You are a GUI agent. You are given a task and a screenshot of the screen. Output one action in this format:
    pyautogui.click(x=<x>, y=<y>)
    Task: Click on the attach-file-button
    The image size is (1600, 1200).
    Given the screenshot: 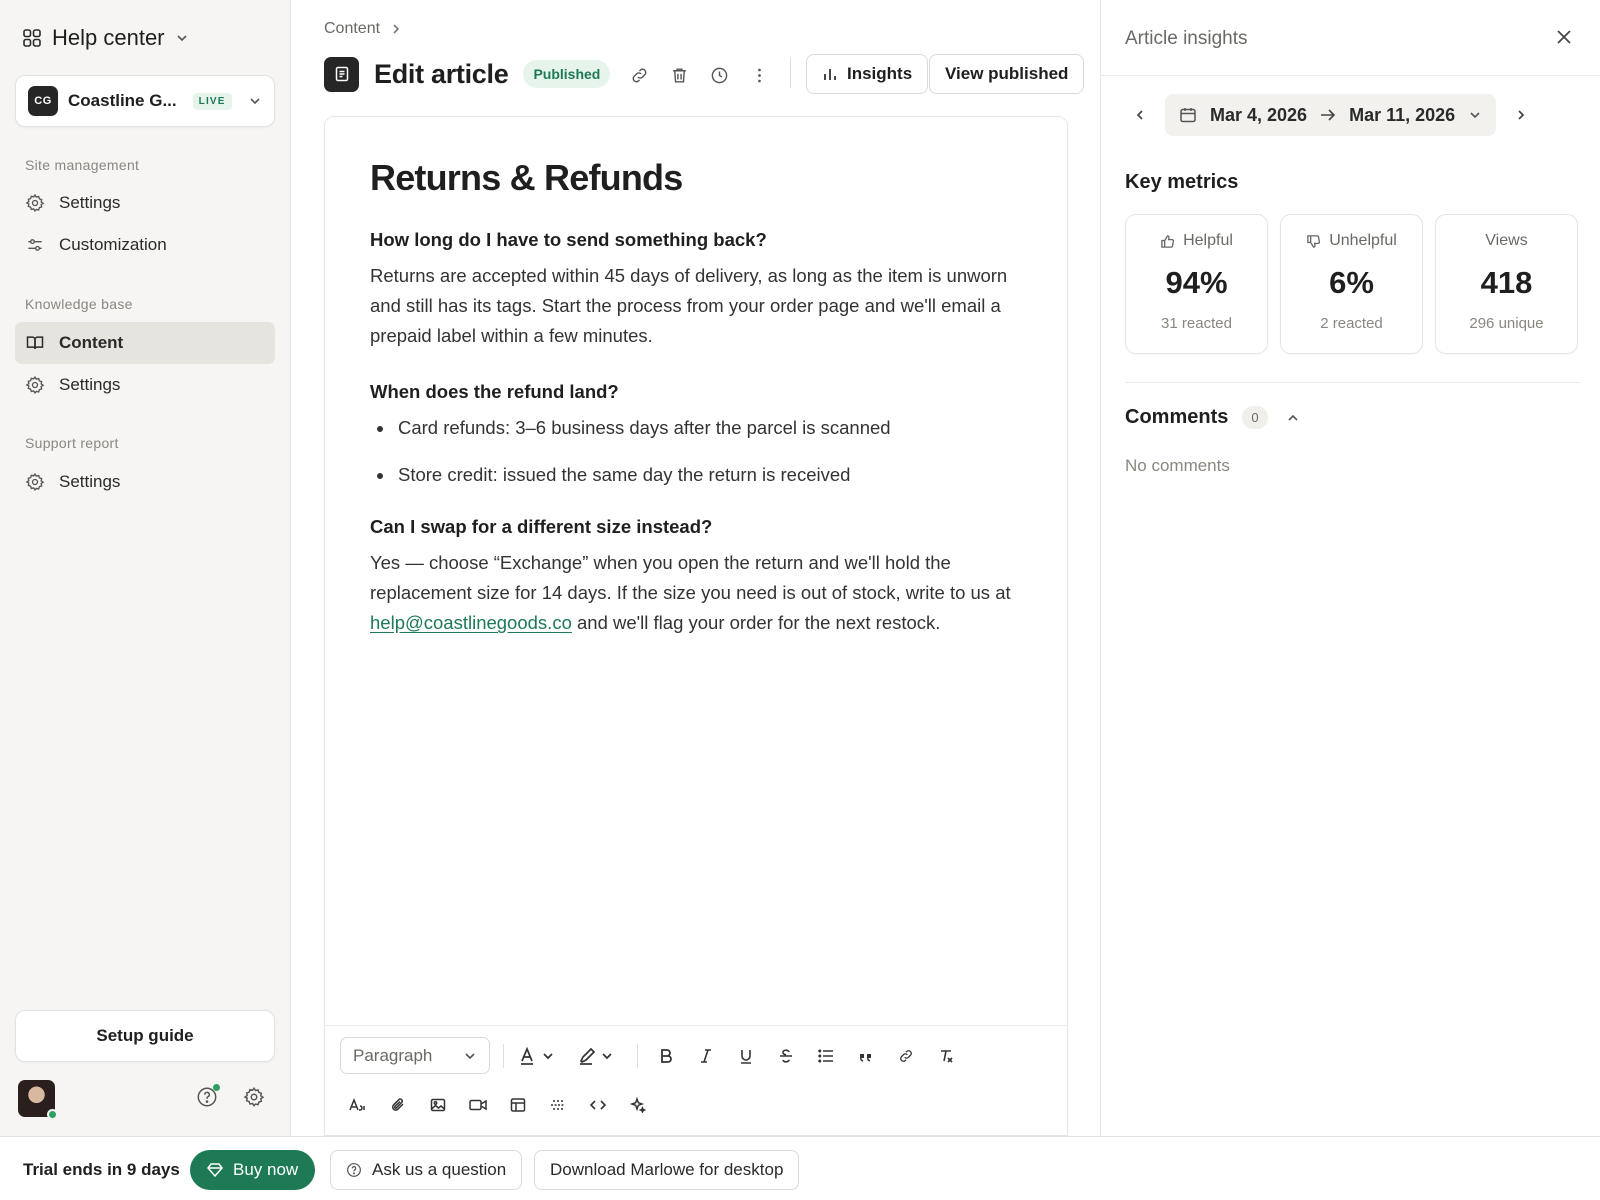 What is the action you would take?
    pyautogui.click(x=398, y=1105)
    